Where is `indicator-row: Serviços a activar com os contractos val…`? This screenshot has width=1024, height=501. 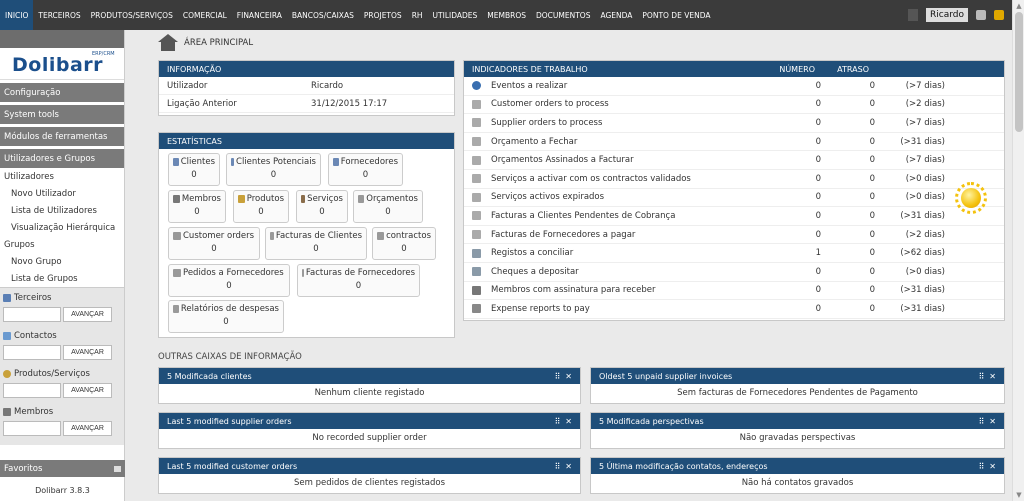 indicator-row: Serviços a activar com os contractos val… is located at coordinates (734, 179).